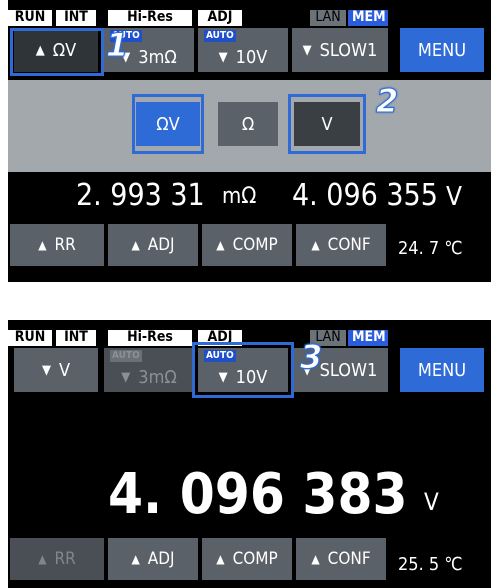 This screenshot has height=588, width=491. I want to click on mode-omega-button: Ω, so click(248, 124).